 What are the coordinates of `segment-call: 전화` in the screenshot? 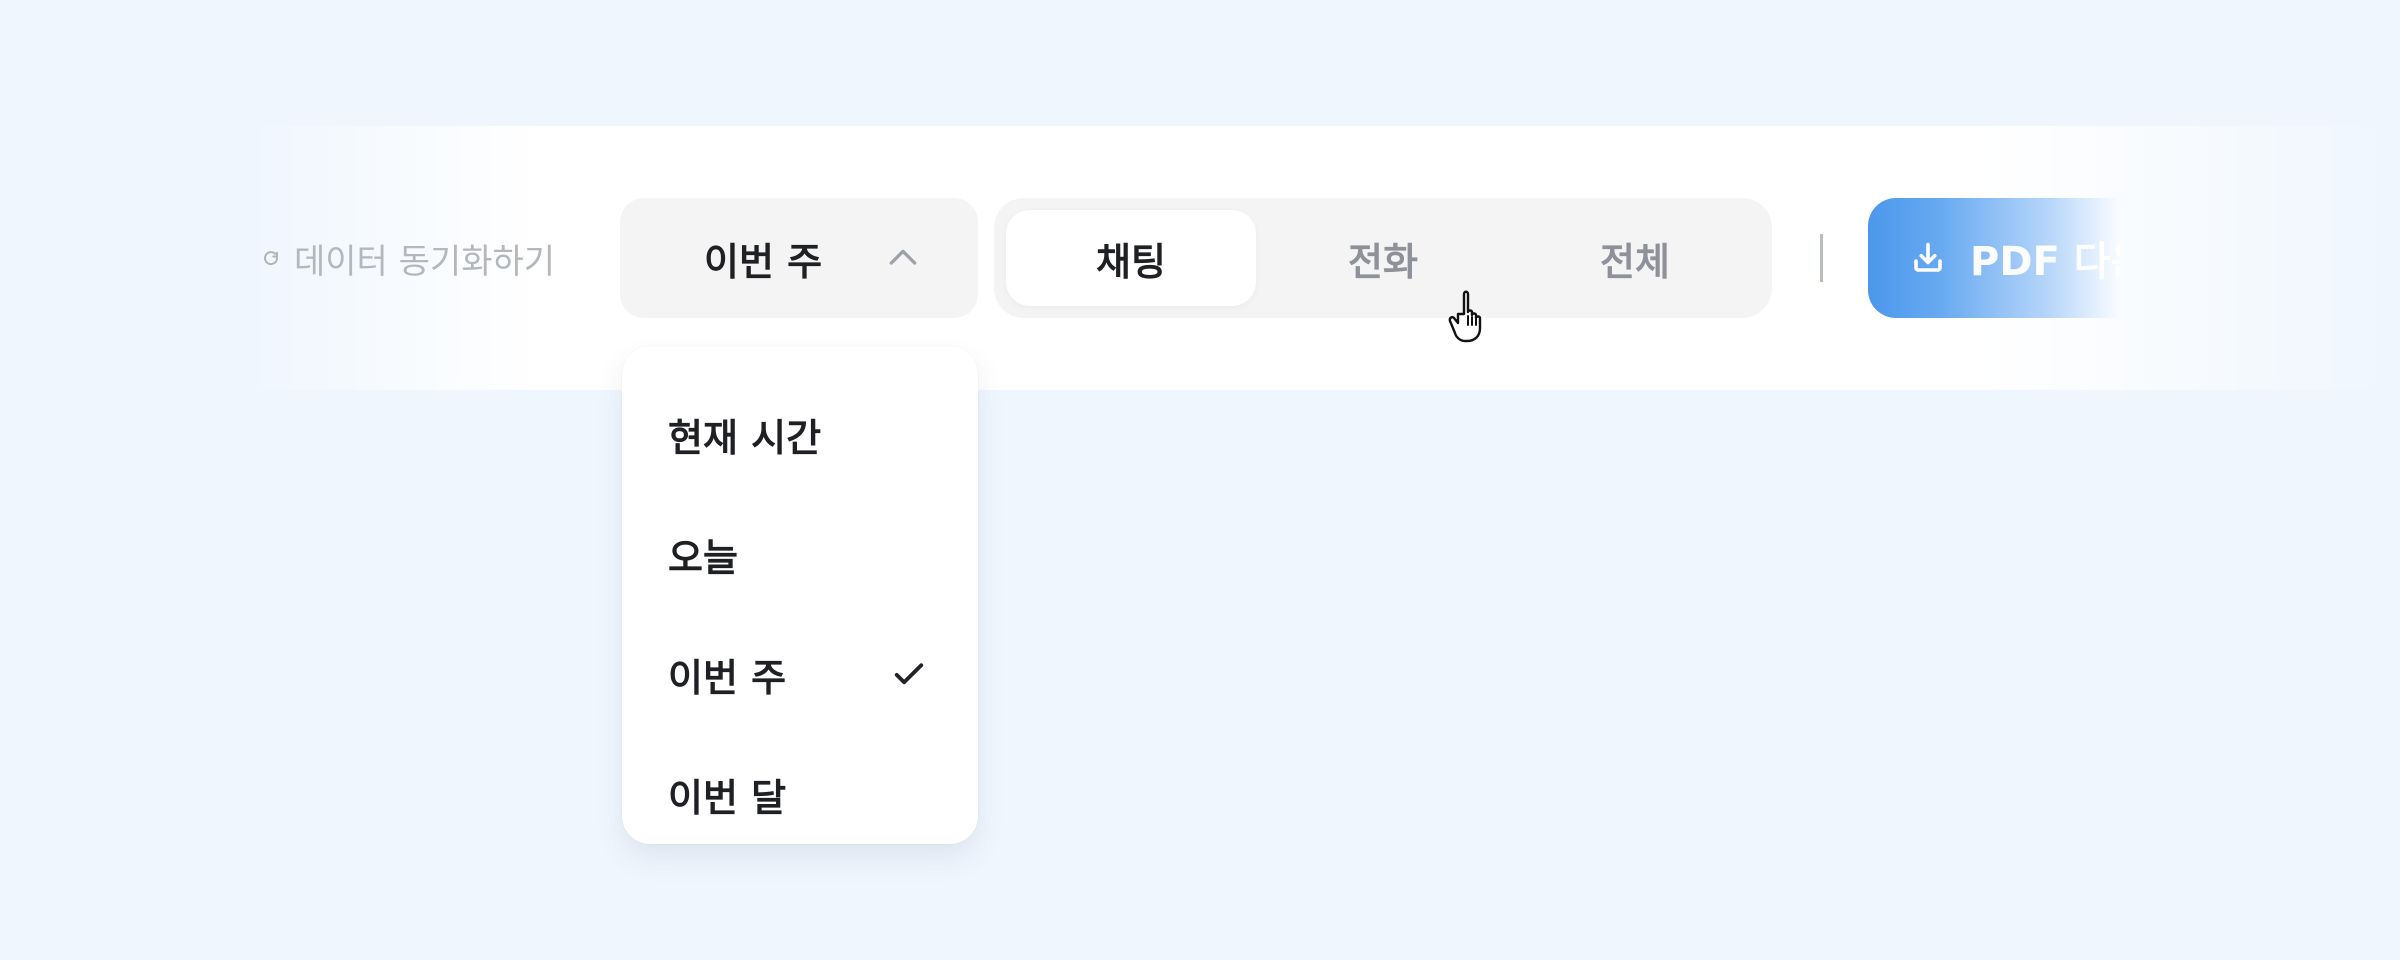 It's located at (1383, 258).